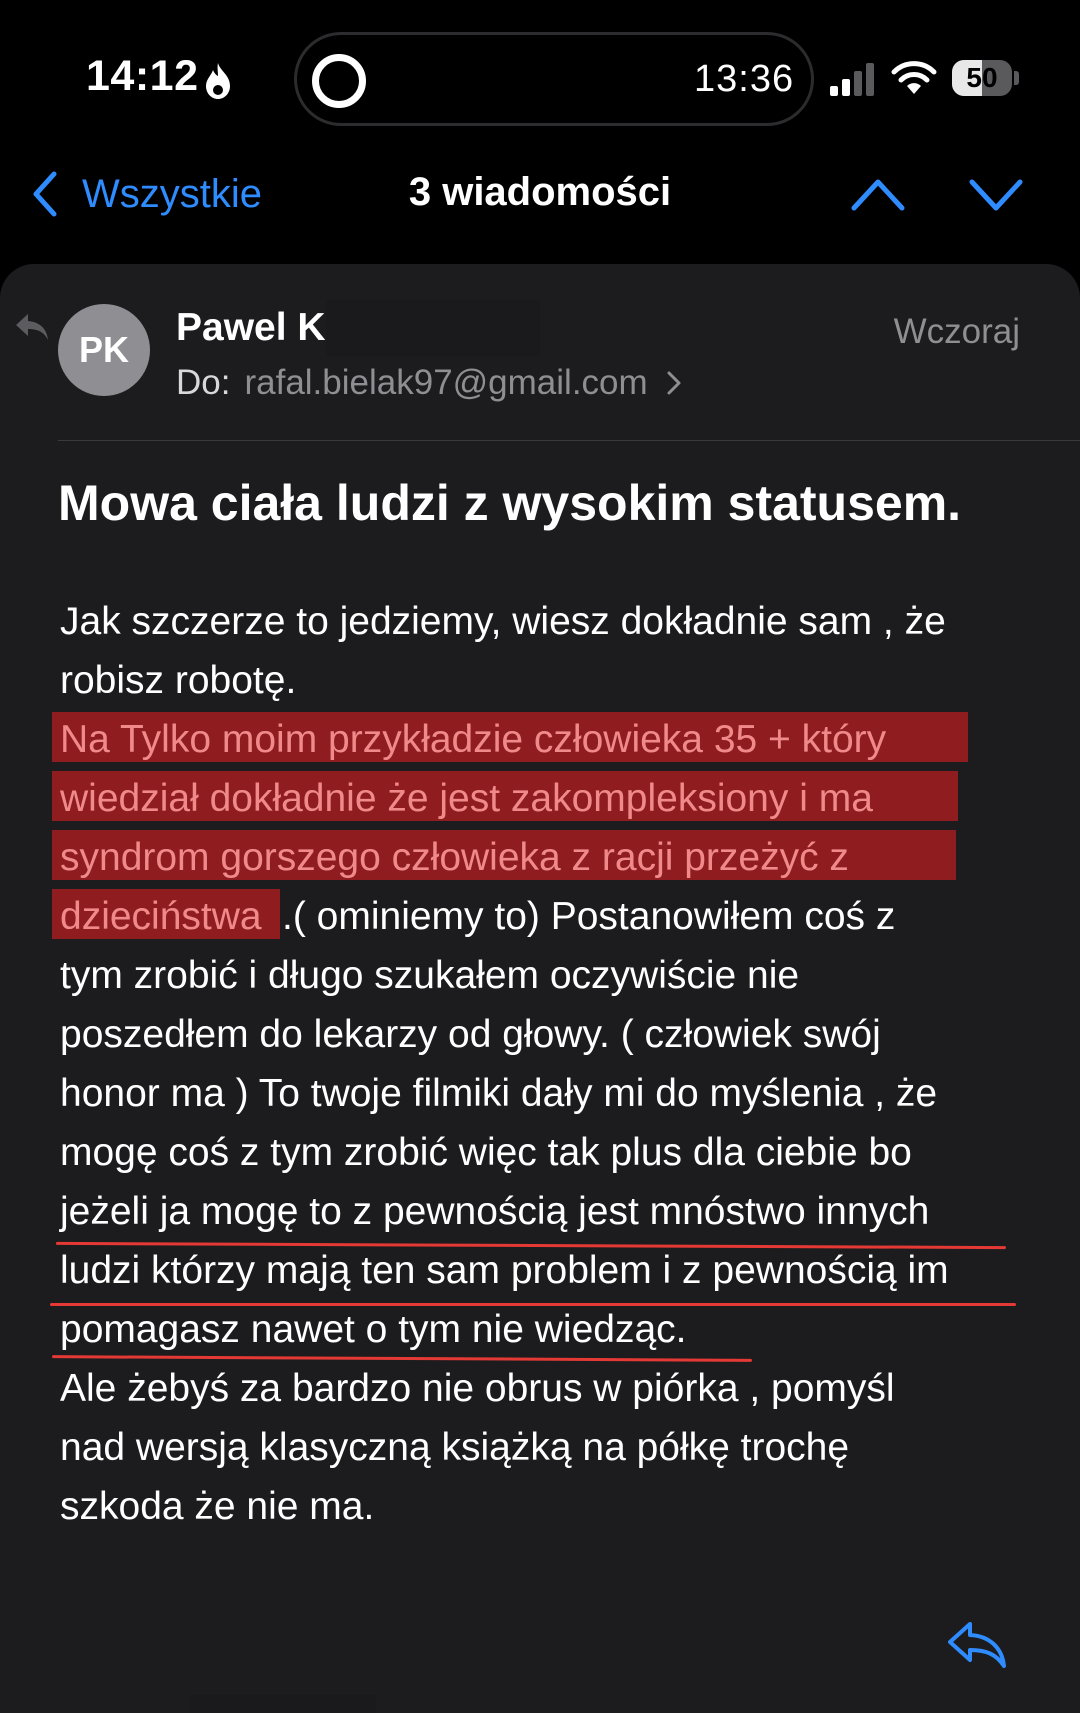 The height and width of the screenshot is (1713, 1080). Describe the element at coordinates (589, 916) in the screenshot. I see `body-line: .( ominiemy to) Postanowiłem coś z` at that location.